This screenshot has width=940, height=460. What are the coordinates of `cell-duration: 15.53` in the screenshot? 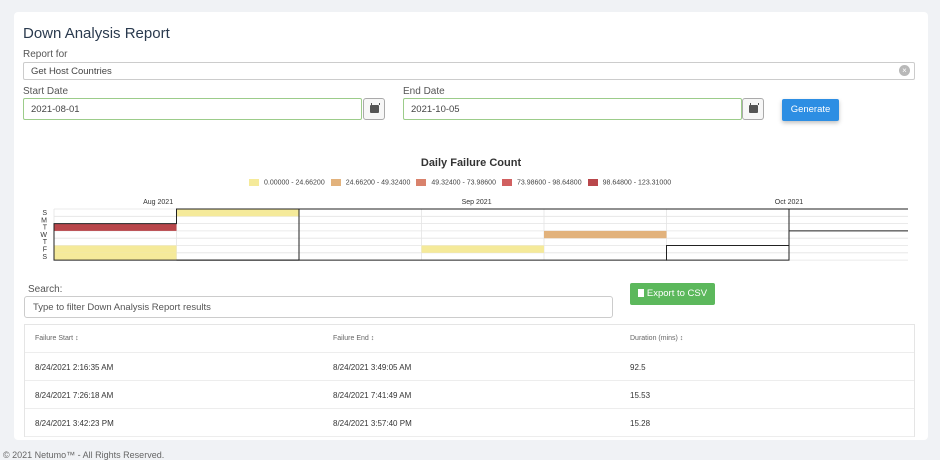 It's located at (640, 395).